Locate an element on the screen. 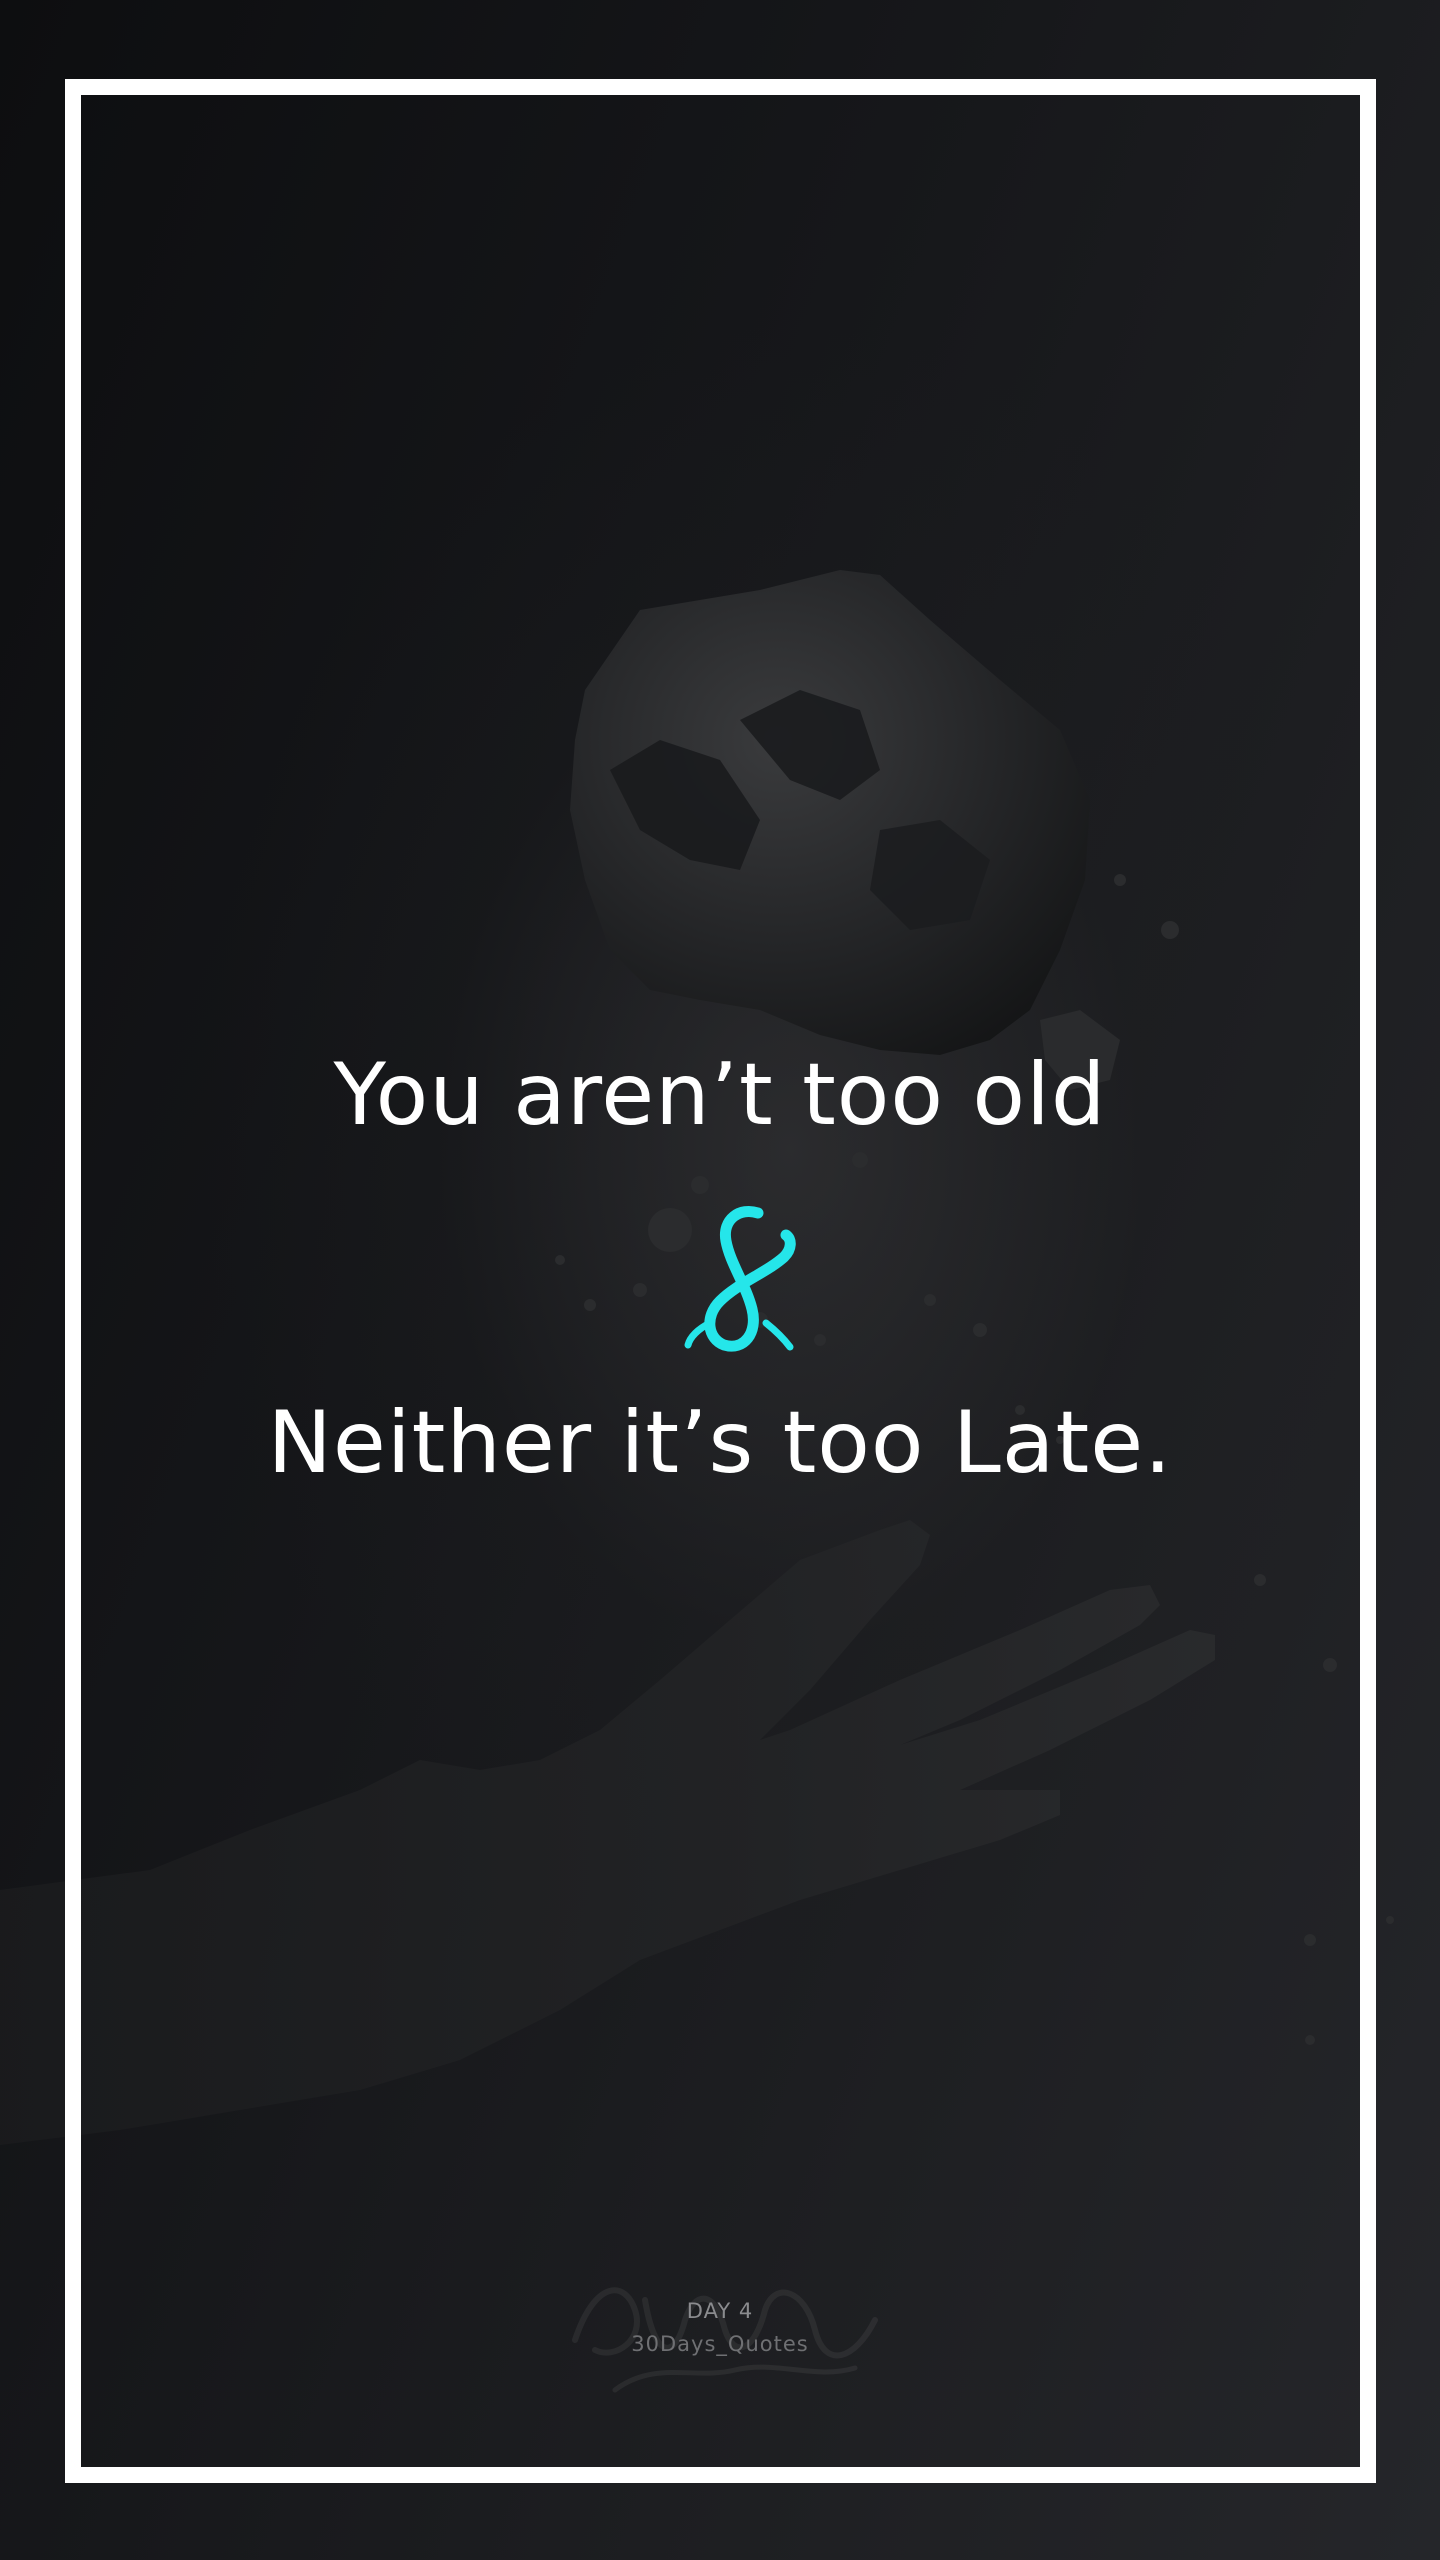  quote-line-1: You aren’t too old is located at coordinates (720, 1095).